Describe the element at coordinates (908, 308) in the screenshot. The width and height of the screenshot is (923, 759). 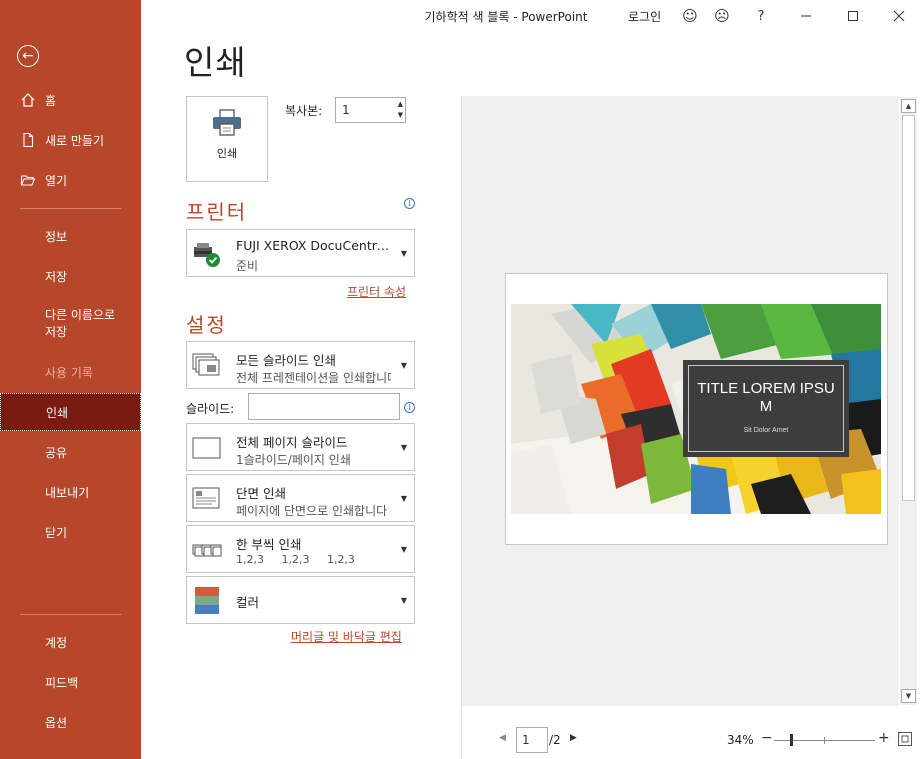
I see `scroll-thumb` at that location.